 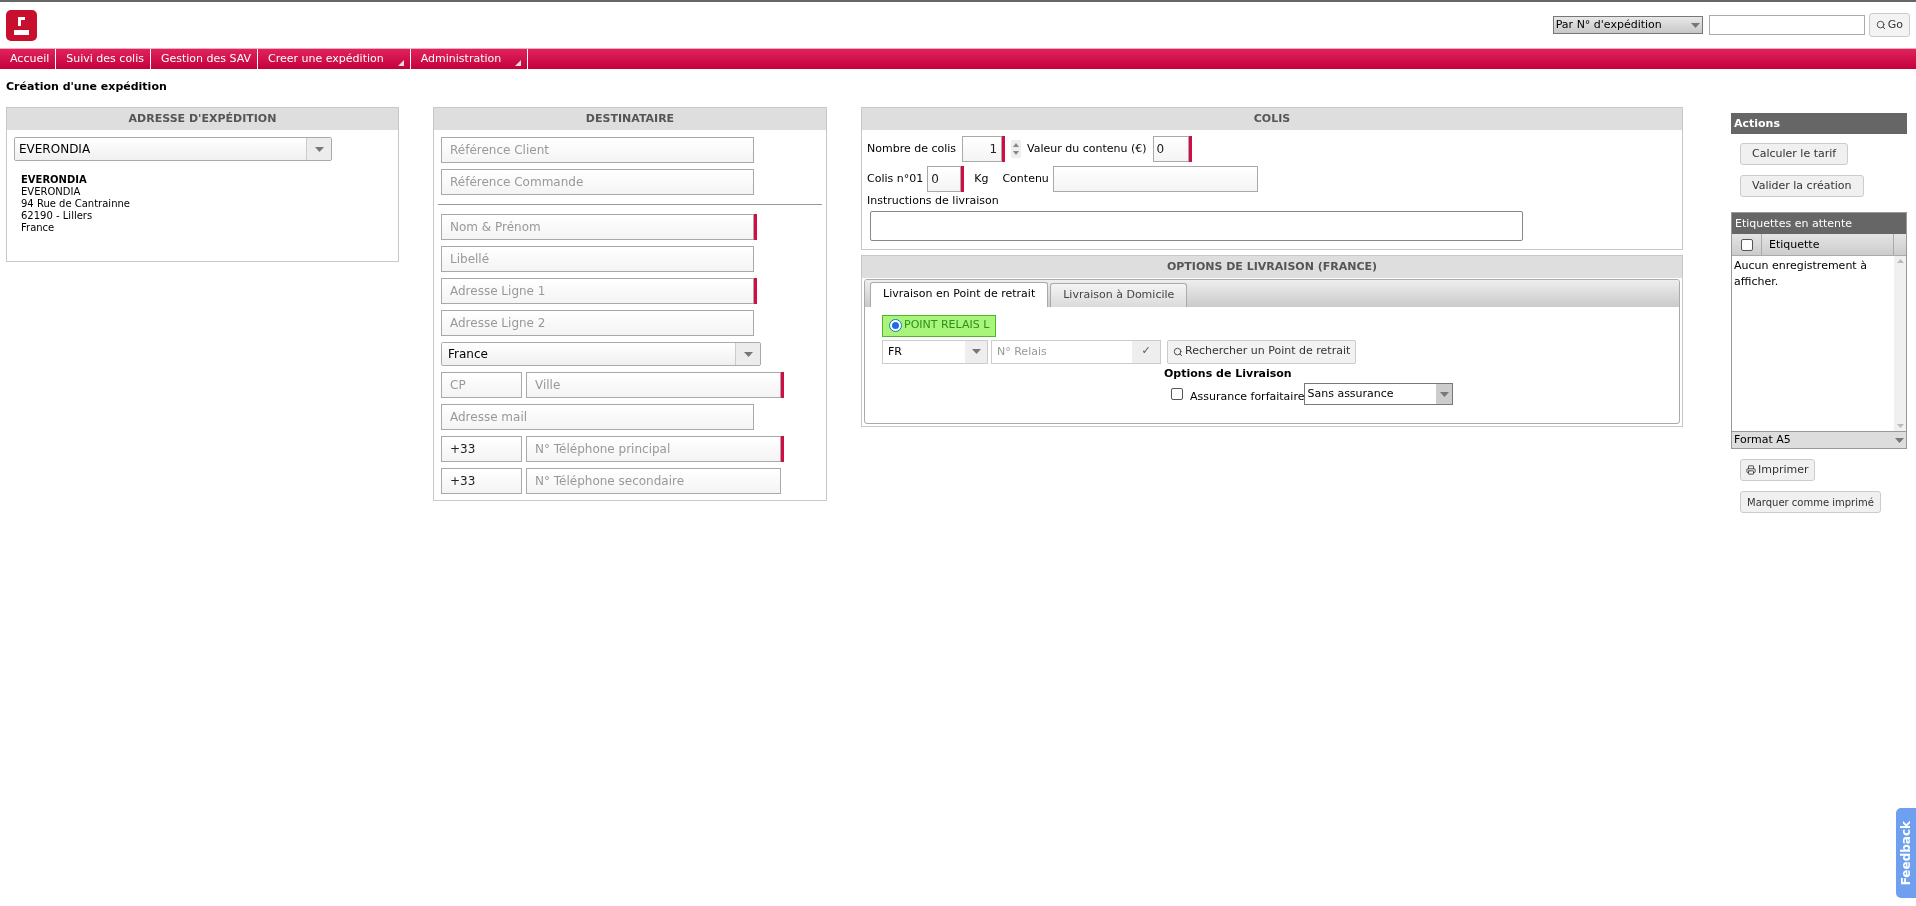 I want to click on input-field: N° Téléphone secondaire, so click(x=653, y=481).